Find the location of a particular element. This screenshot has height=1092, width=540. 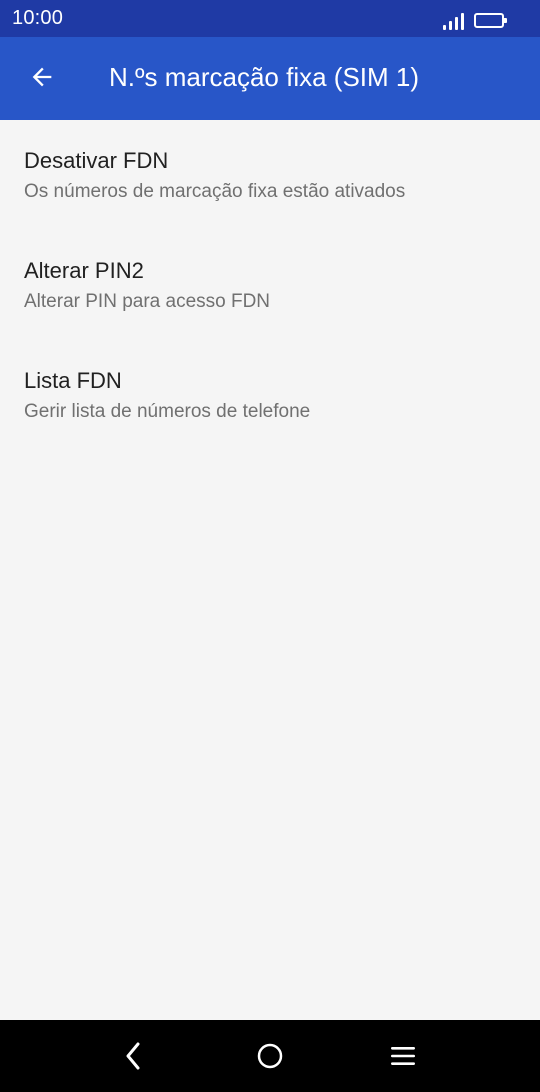

app-bar: N.ºs marcação fixa (SIM 1) is located at coordinates (270, 78).